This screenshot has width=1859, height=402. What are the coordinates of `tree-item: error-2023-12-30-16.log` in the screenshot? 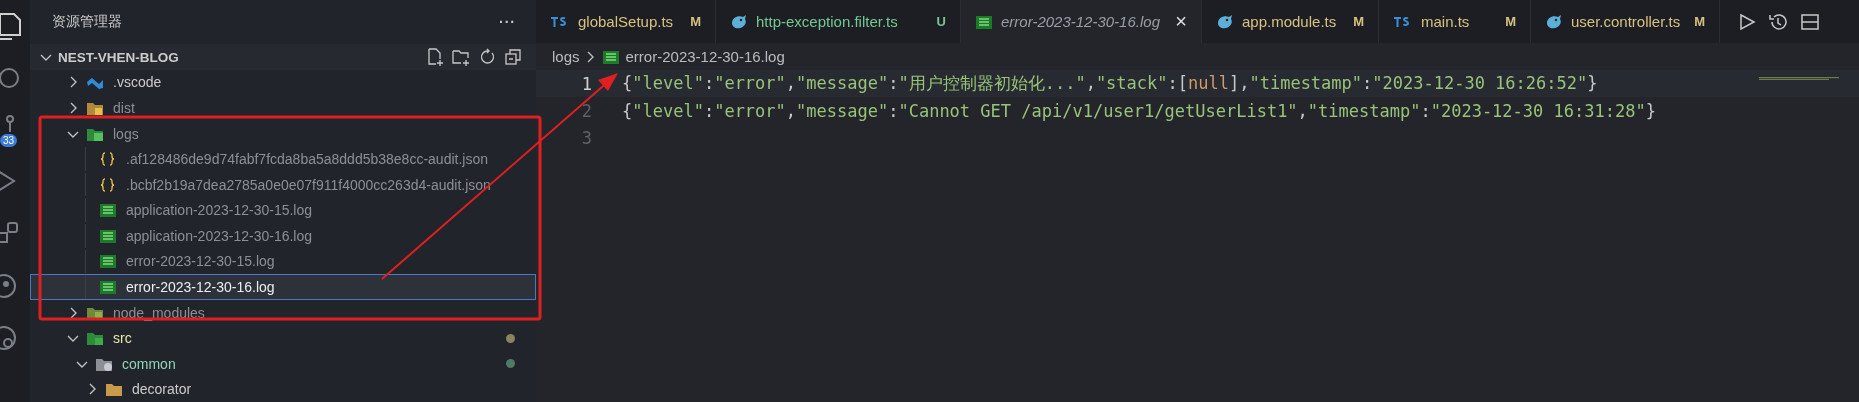 It's located at (283, 287).